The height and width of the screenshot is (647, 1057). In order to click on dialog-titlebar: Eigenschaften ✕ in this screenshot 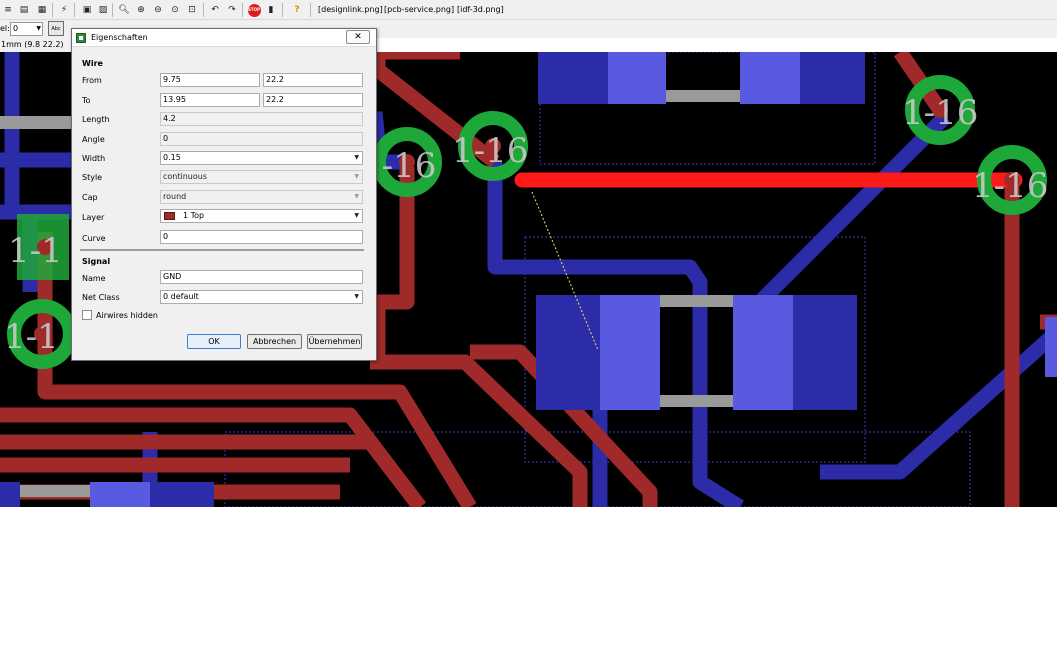, I will do `click(224, 38)`.